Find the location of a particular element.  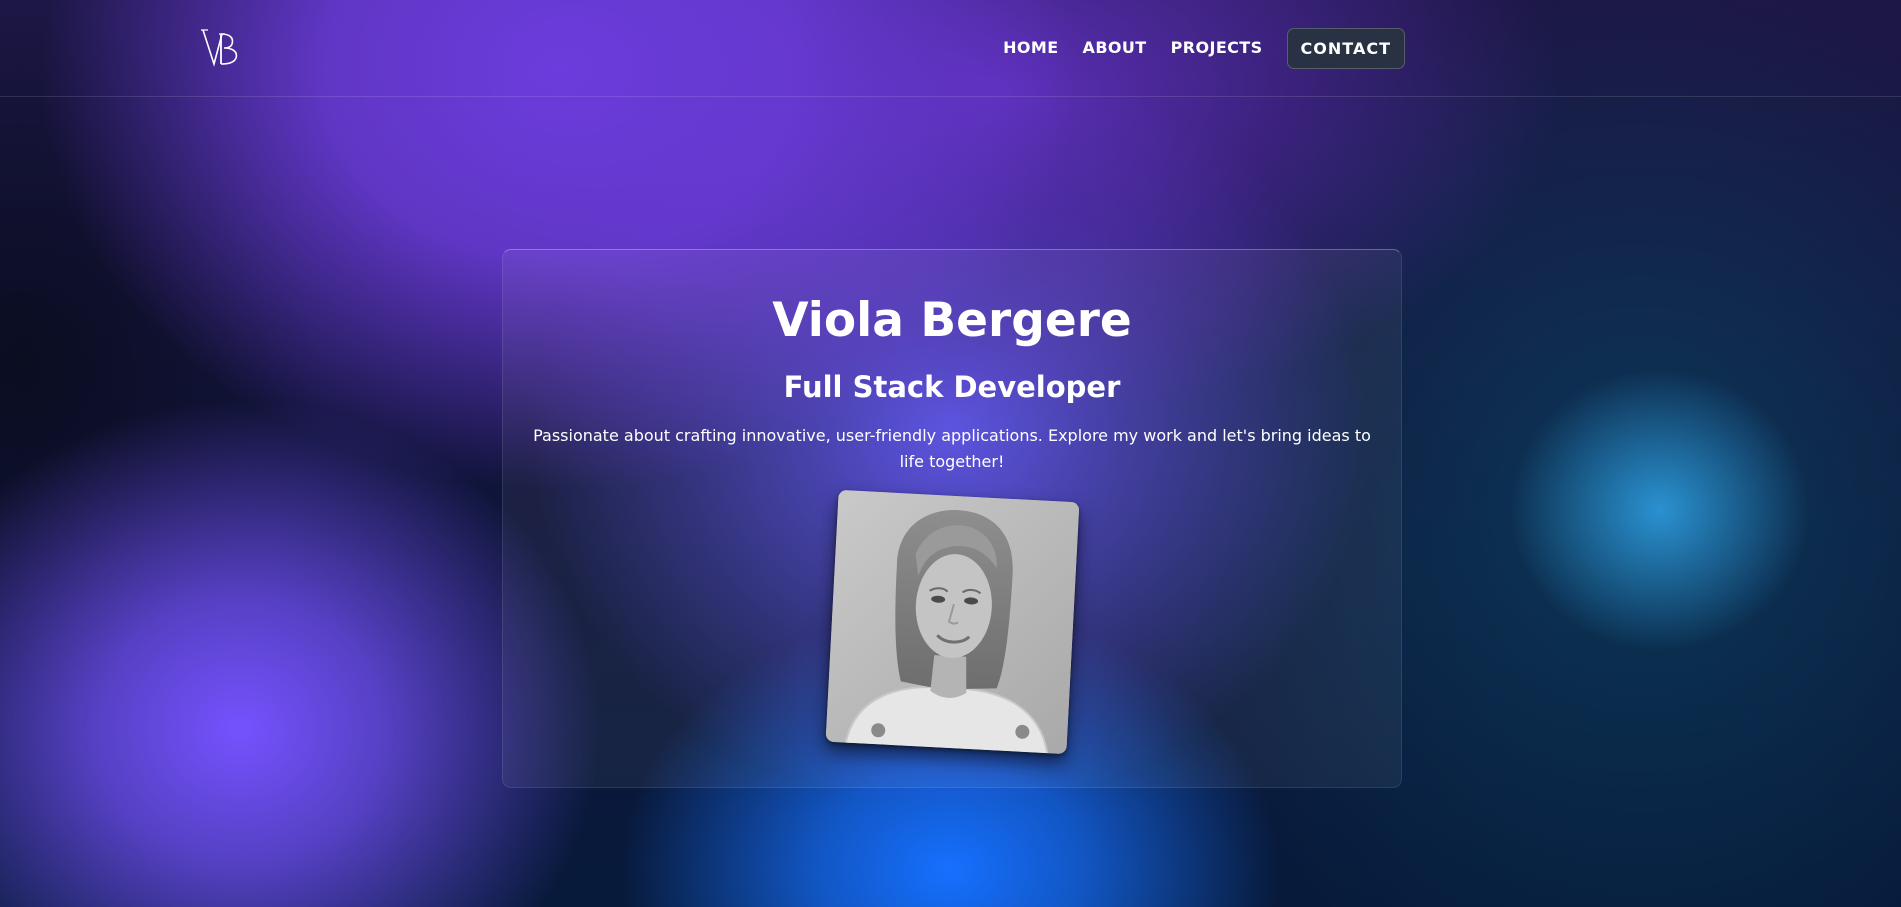

hero-name: Viola Bergere is located at coordinates (952, 320).